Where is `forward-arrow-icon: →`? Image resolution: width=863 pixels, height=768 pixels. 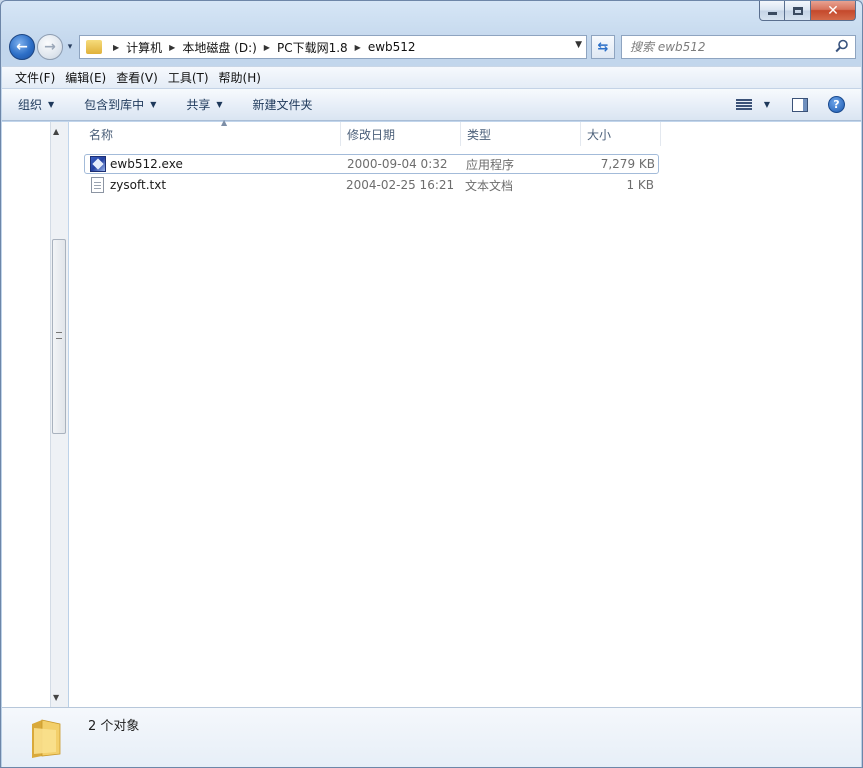 forward-arrow-icon: → is located at coordinates (50, 47).